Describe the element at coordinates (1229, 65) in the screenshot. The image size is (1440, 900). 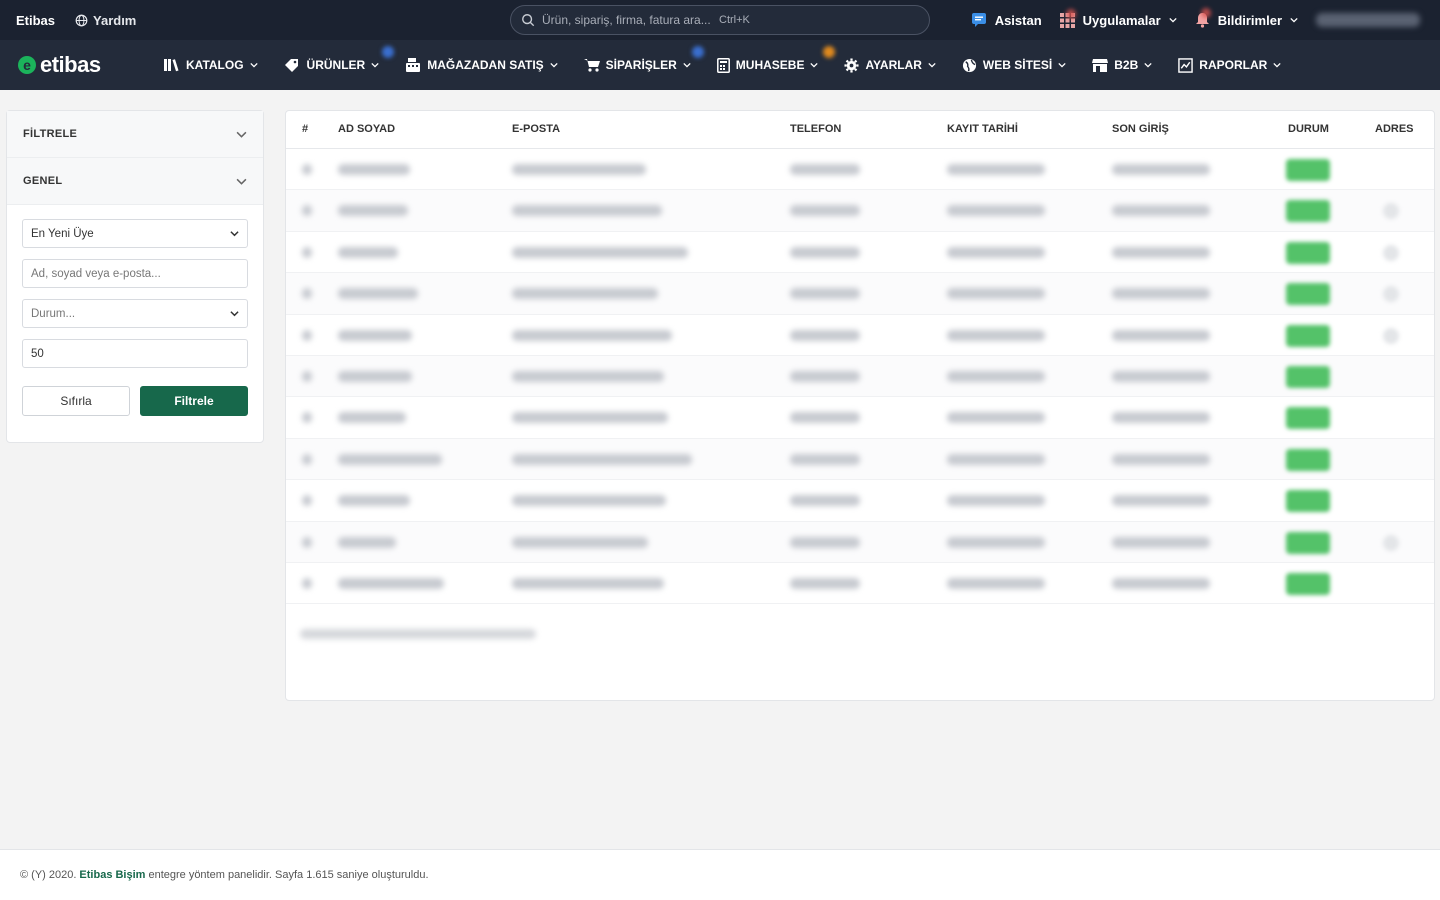
I see `nav-item-raporlar: RAPORLAR` at that location.